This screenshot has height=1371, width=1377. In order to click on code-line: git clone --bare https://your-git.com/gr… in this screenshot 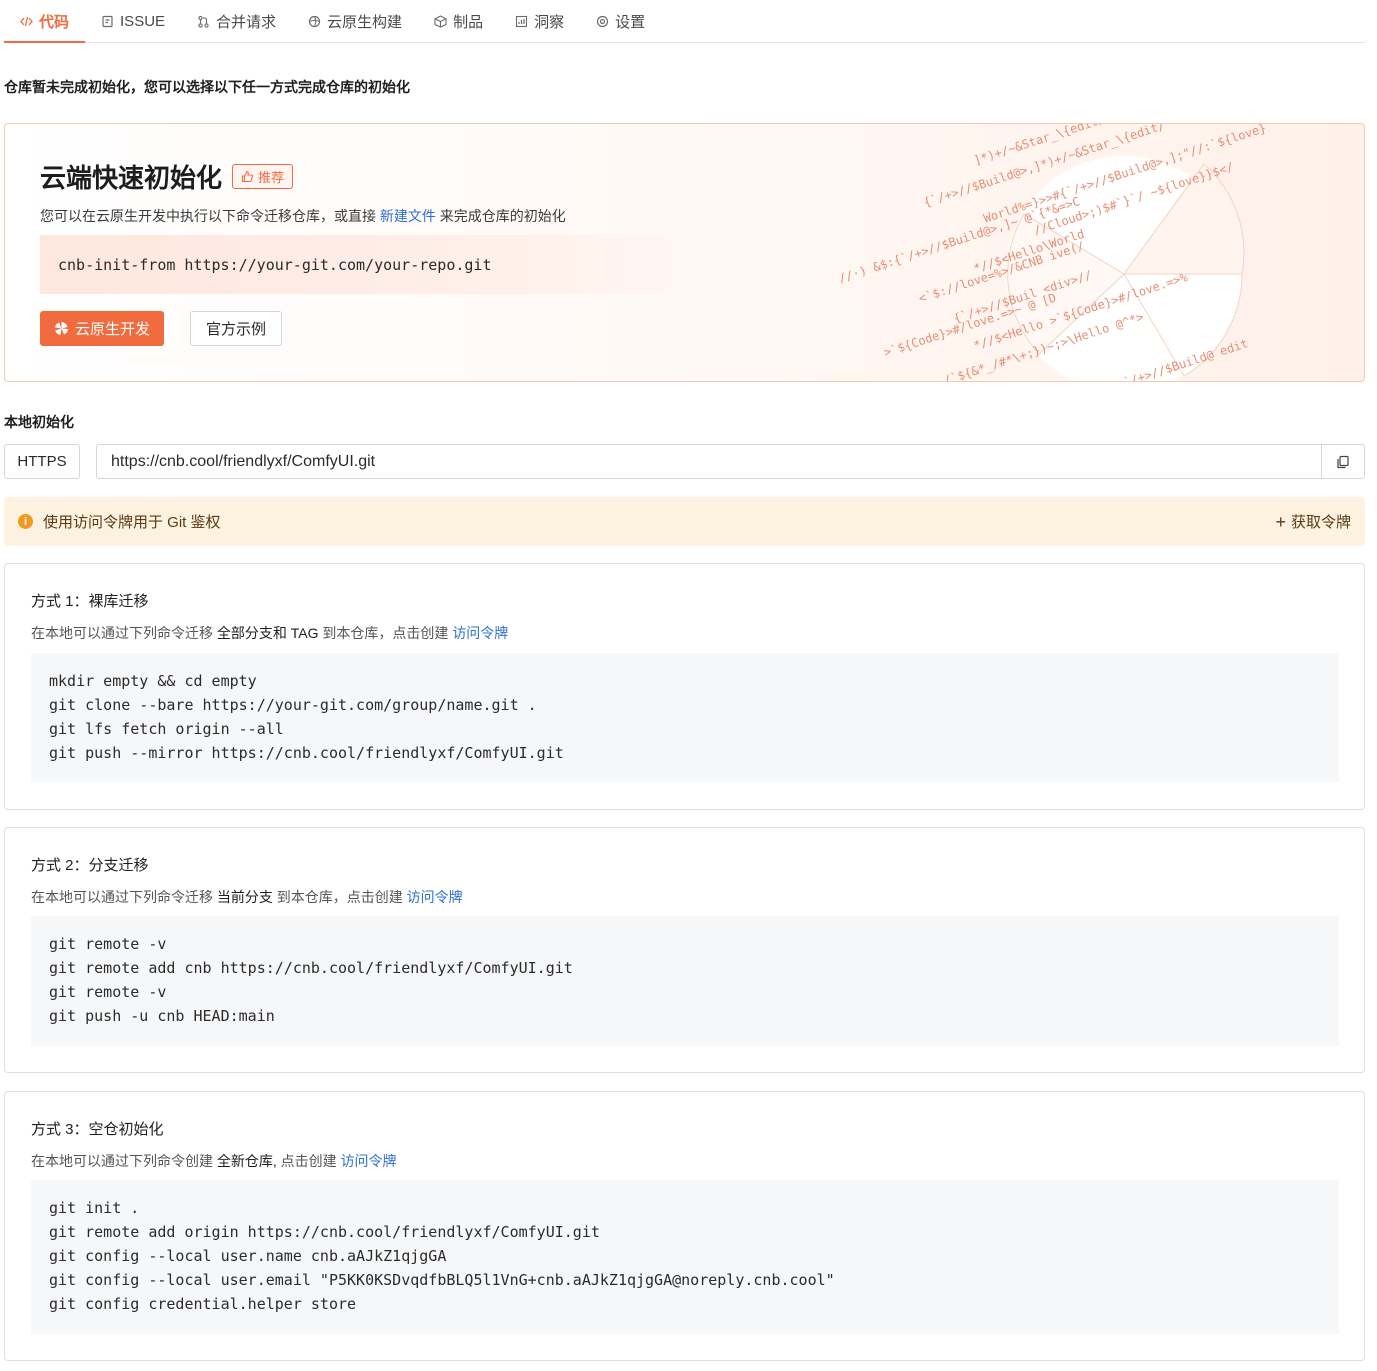, I will do `click(293, 705)`.